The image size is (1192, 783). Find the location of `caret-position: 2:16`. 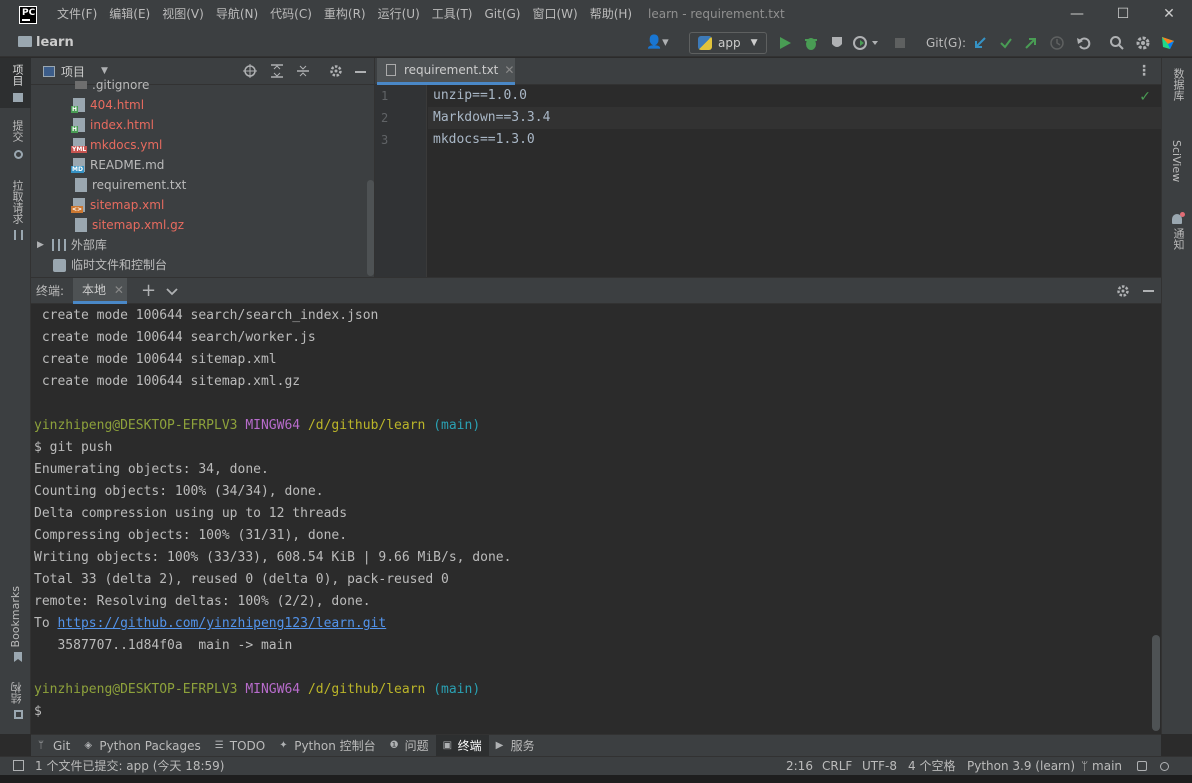

caret-position: 2:16 is located at coordinates (799, 766).